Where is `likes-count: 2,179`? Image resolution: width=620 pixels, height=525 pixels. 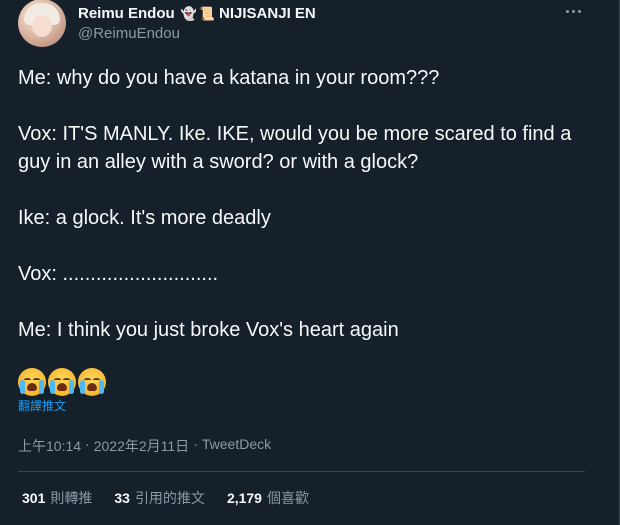 likes-count: 2,179 is located at coordinates (244, 498).